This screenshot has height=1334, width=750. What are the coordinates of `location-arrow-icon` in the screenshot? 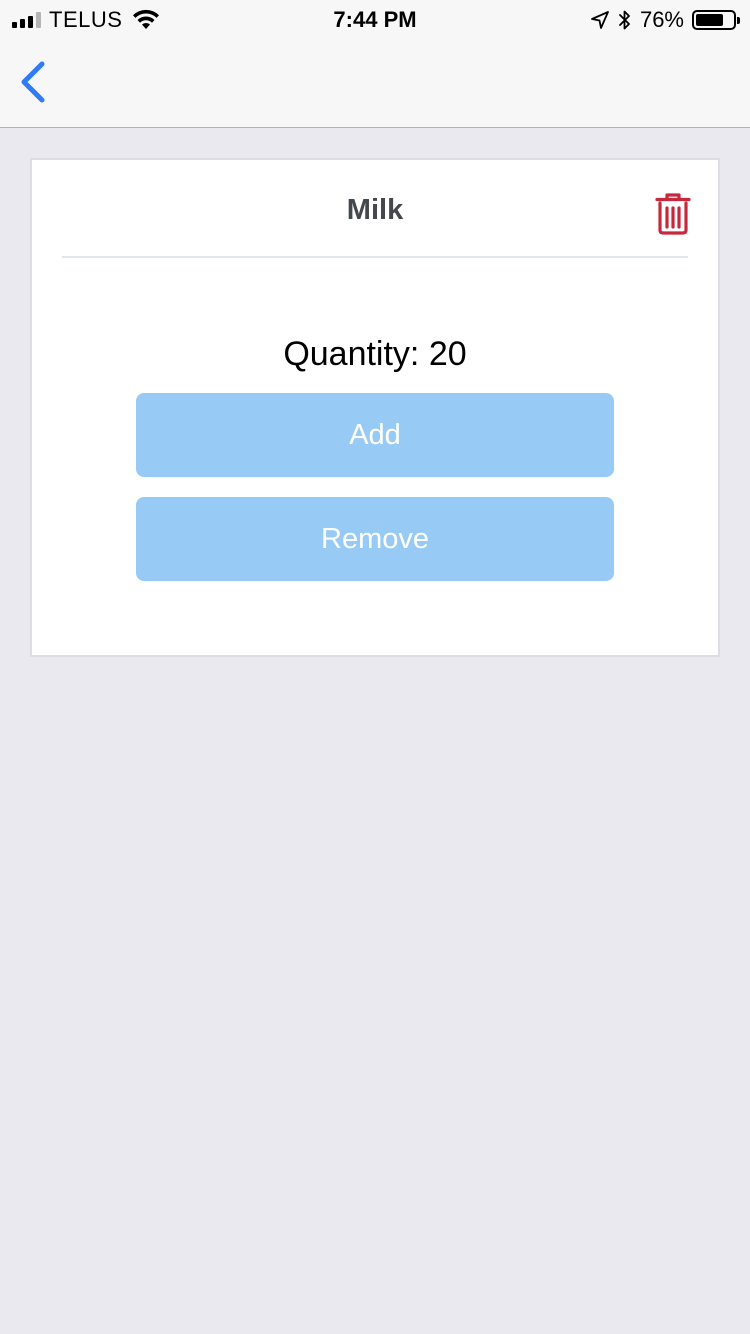 It's located at (600, 20).